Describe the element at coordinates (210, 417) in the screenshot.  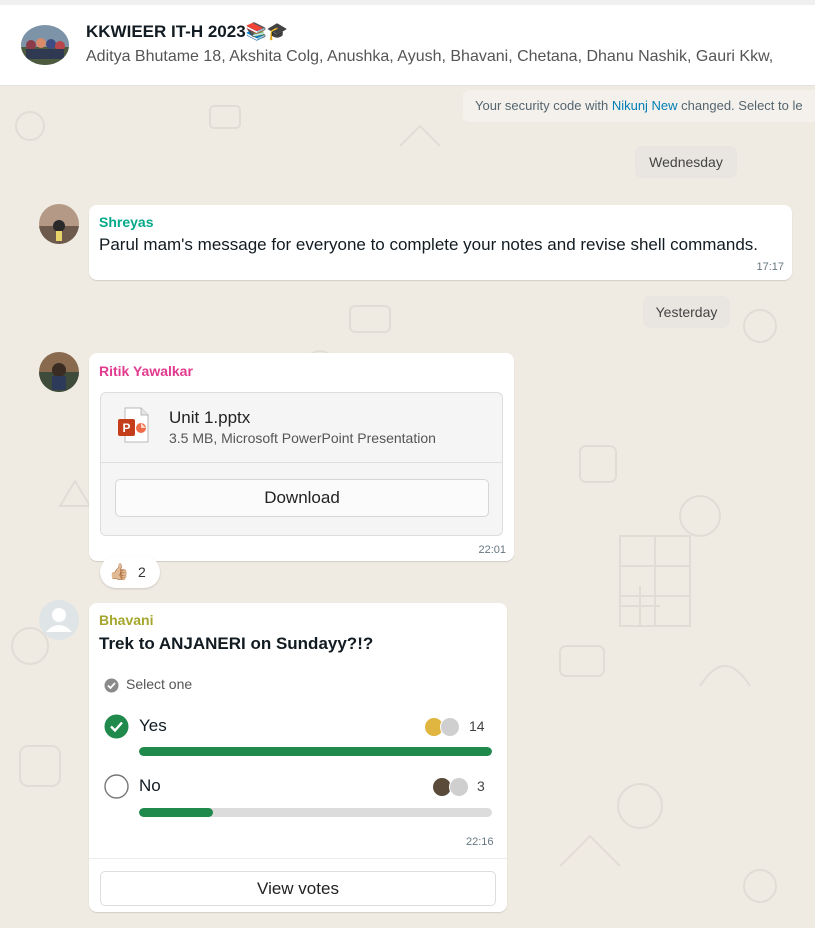
I see `file-name: Unit 1.pptx` at that location.